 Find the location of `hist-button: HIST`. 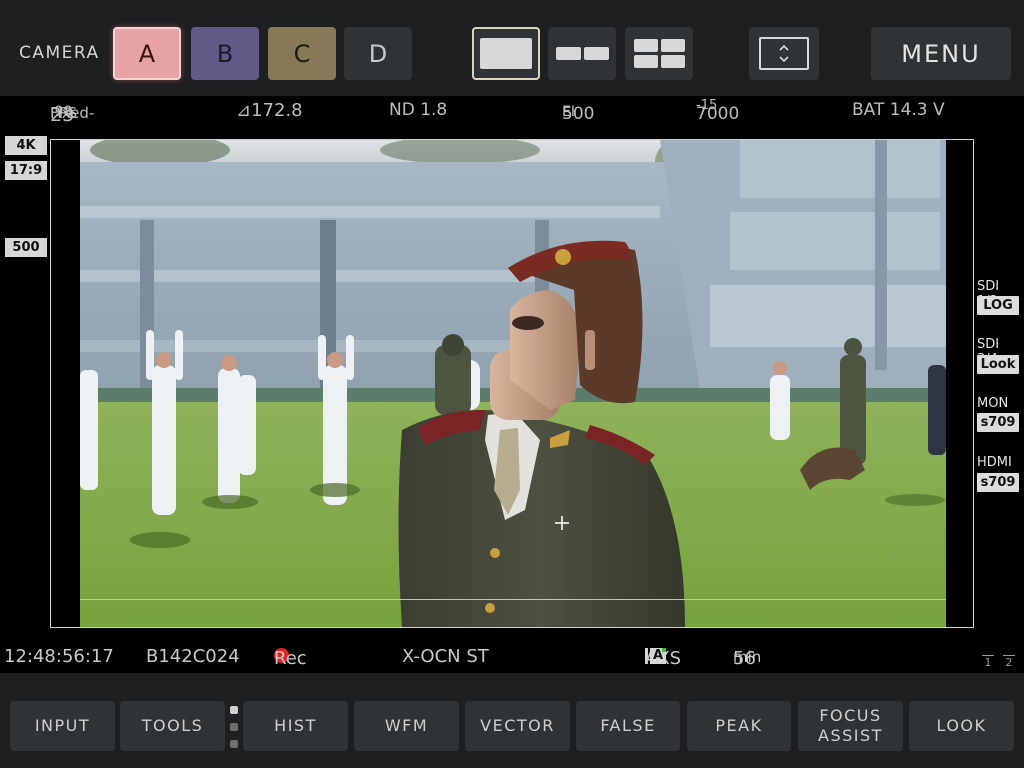

hist-button: HIST is located at coordinates (295, 726).